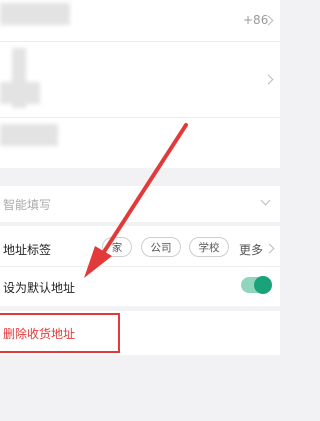  Describe the element at coordinates (27, 205) in the screenshot. I see `smart-fill-label: 智能填写` at that location.